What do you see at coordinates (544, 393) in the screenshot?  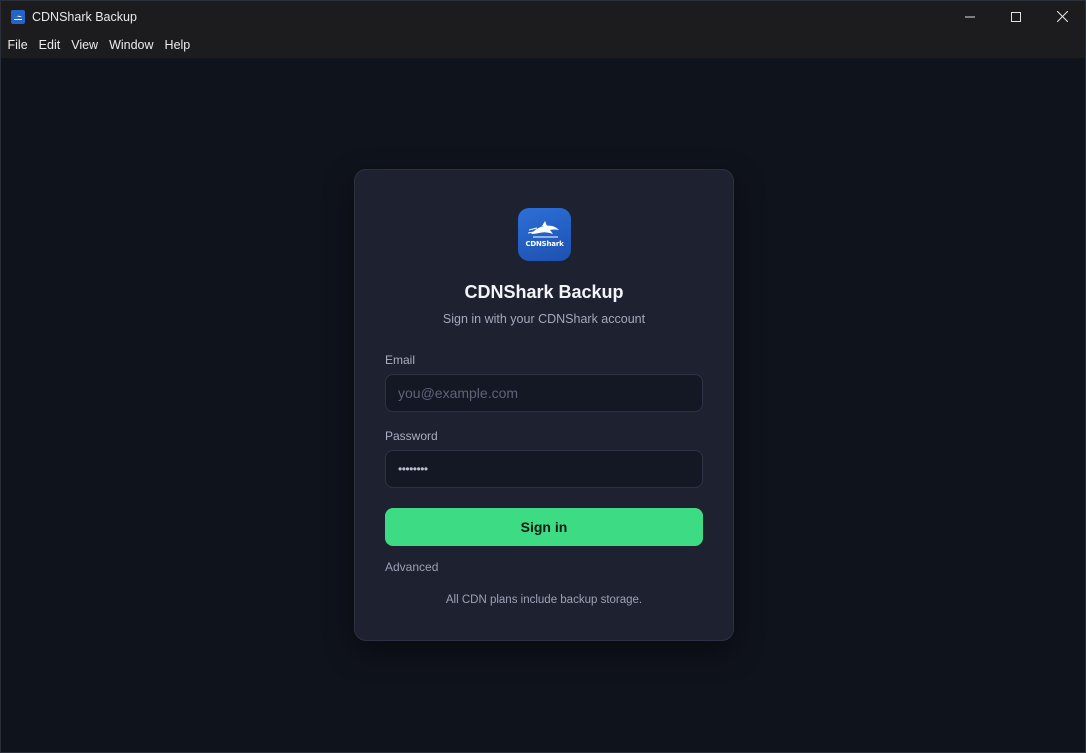 I see `email-input` at bounding box center [544, 393].